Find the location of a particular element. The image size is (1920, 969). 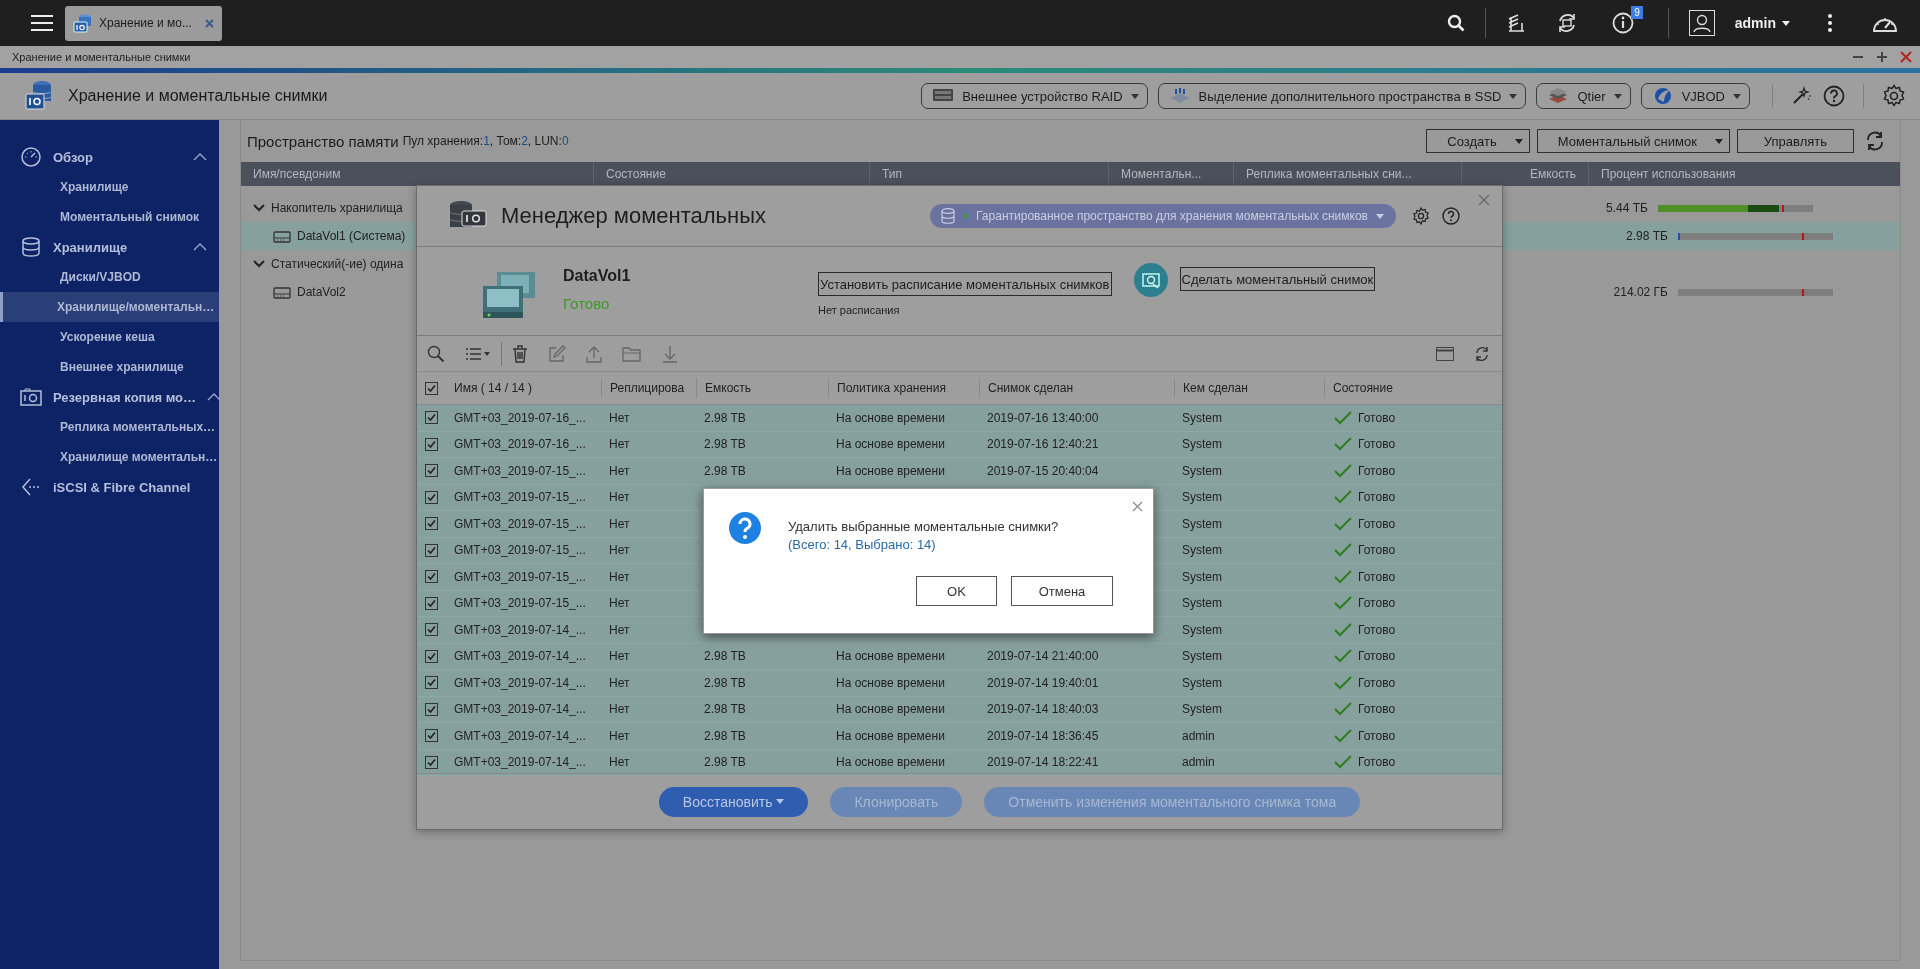

info-icon is located at coordinates (1622, 23).